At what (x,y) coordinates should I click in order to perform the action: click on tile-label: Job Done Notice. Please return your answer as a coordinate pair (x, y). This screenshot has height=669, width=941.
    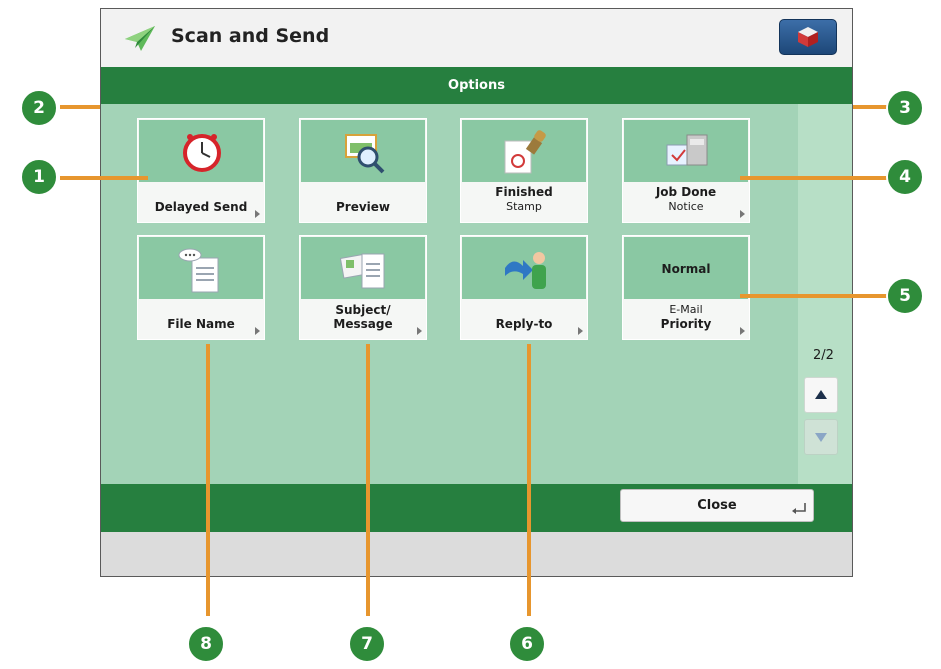
    Looking at the image, I should click on (686, 199).